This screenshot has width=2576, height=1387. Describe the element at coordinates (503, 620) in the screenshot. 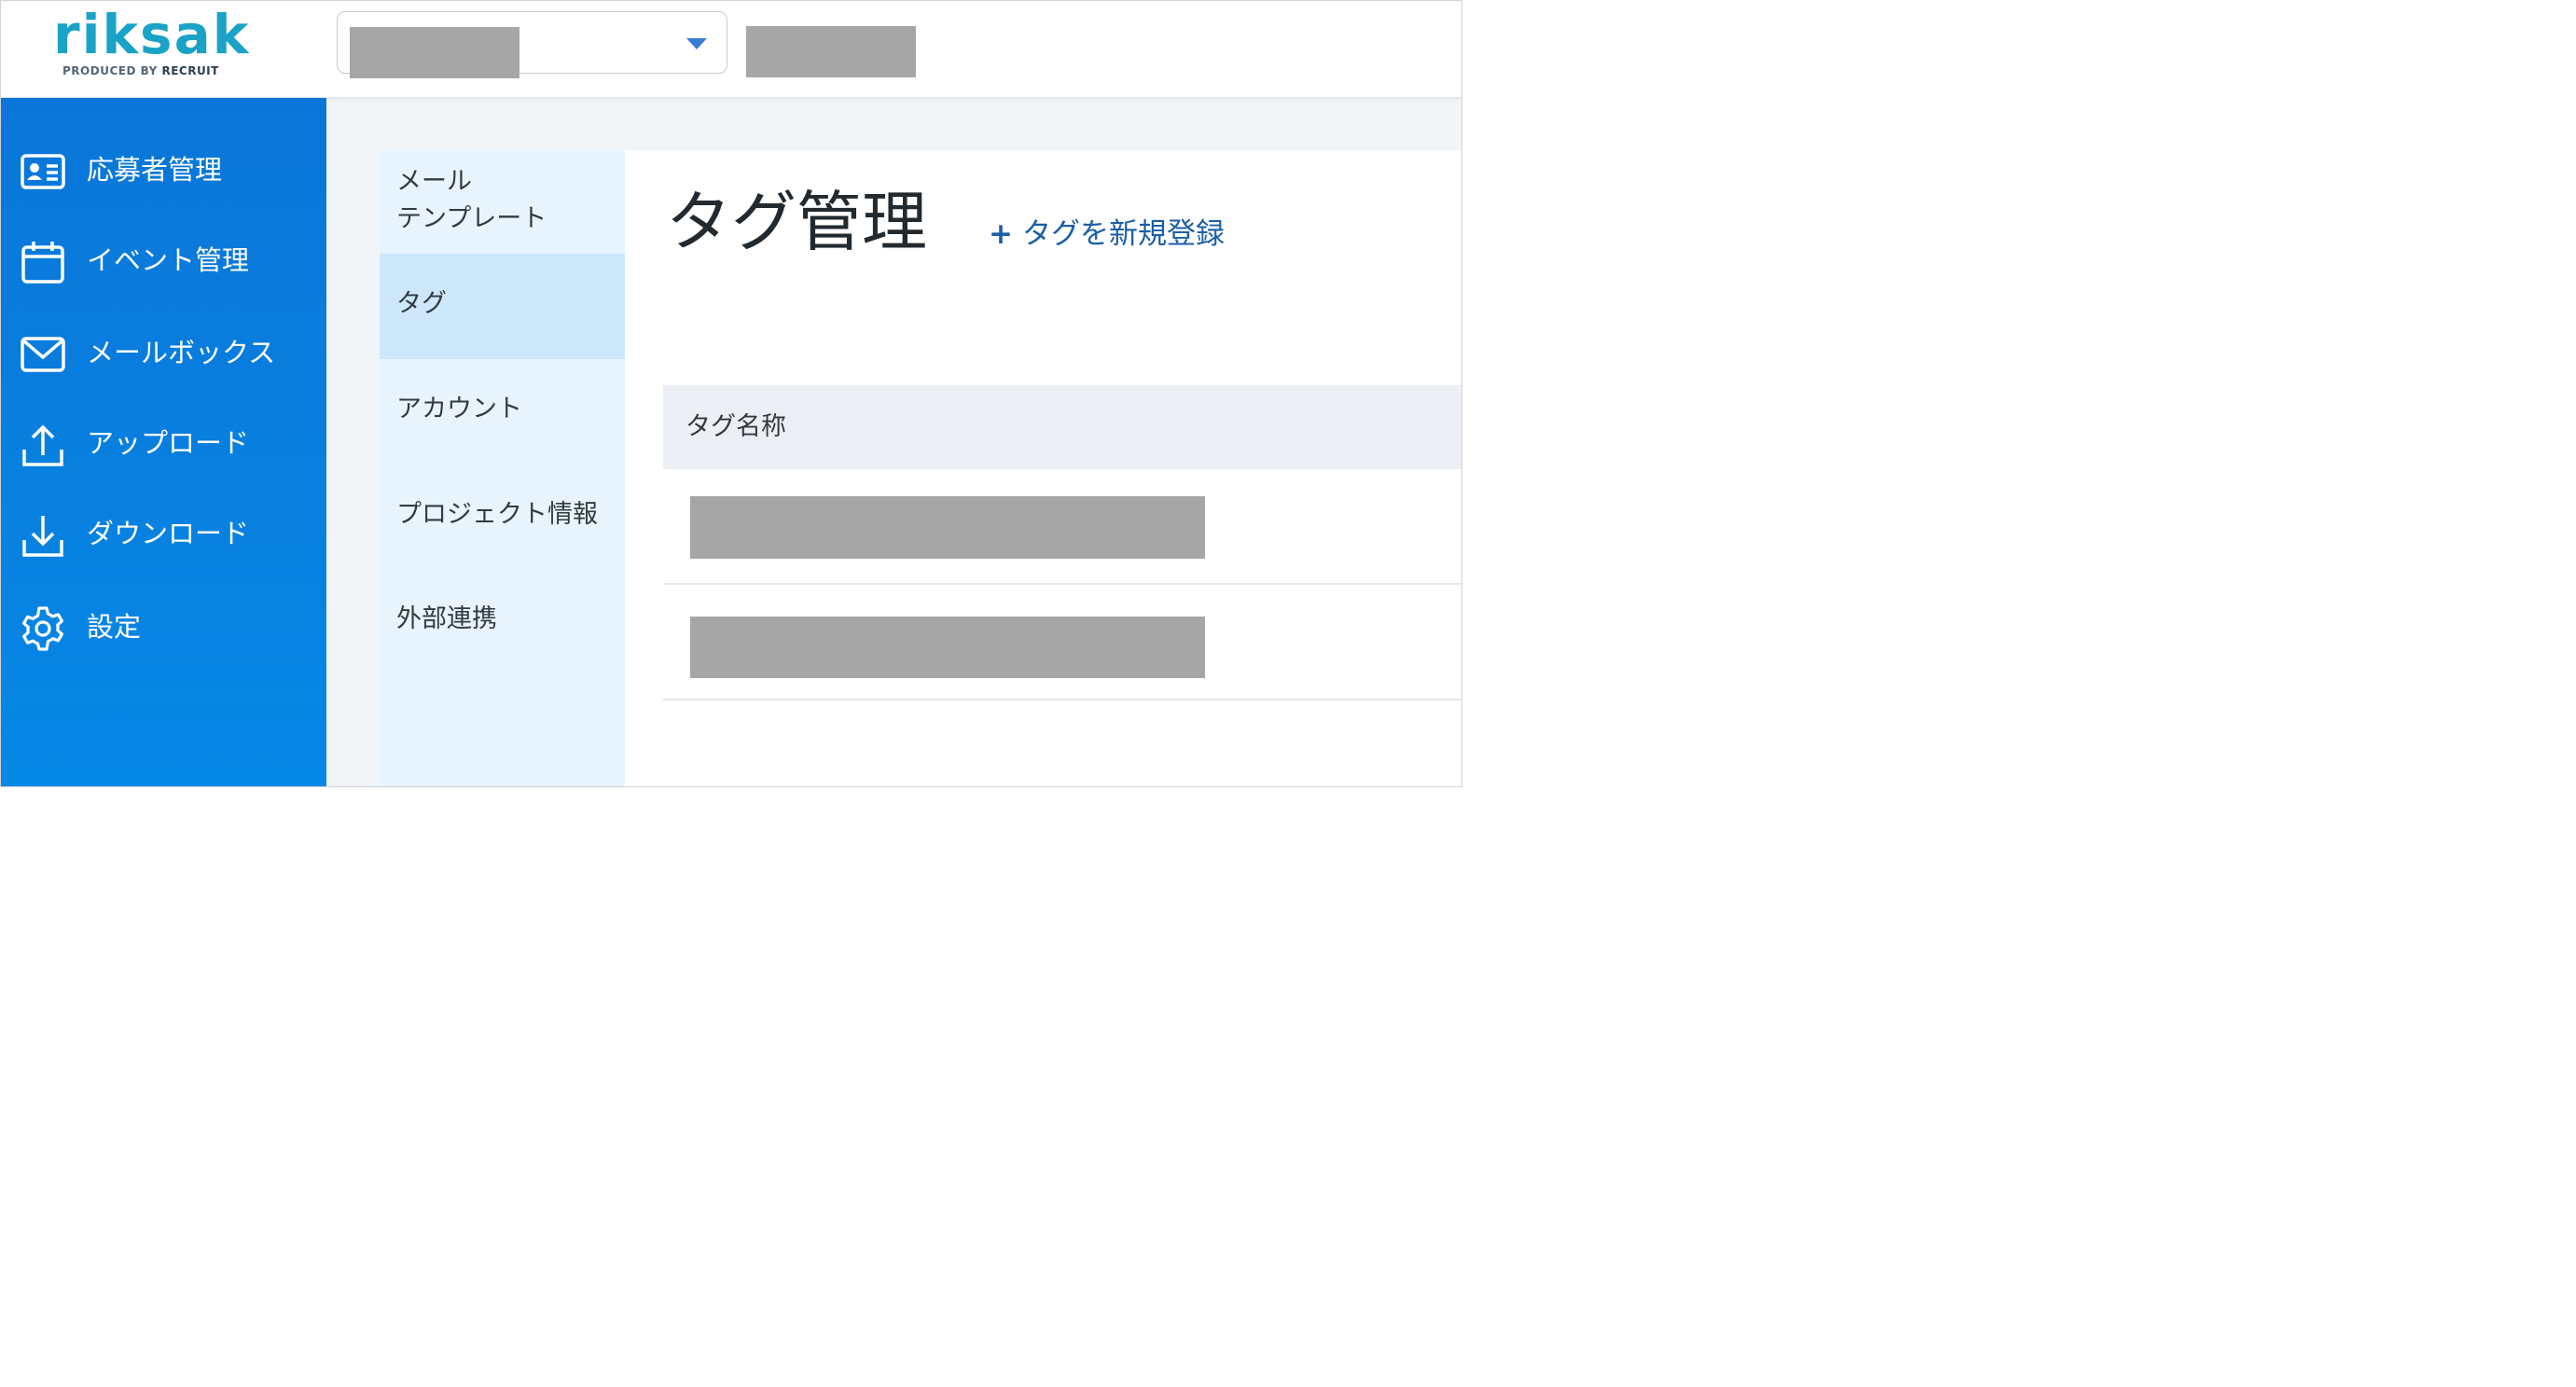

I see `submenu-item-integrations: 外部連携` at that location.